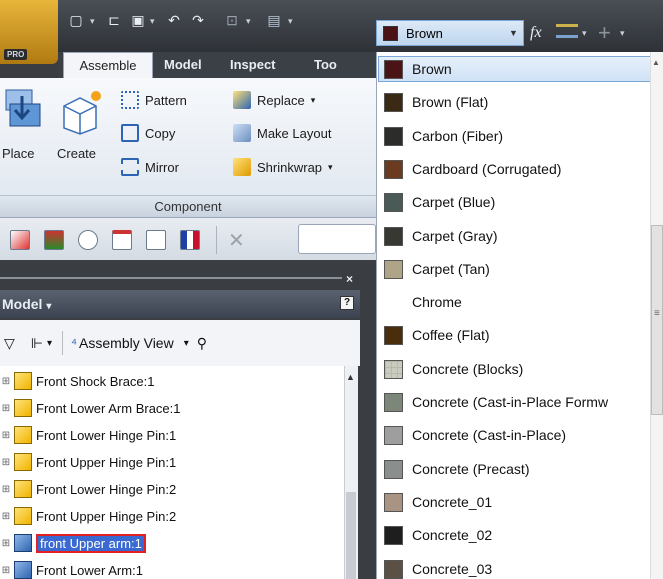 The height and width of the screenshot is (579, 663). What do you see at coordinates (190, 240) in the screenshot?
I see `flag-icon` at bounding box center [190, 240].